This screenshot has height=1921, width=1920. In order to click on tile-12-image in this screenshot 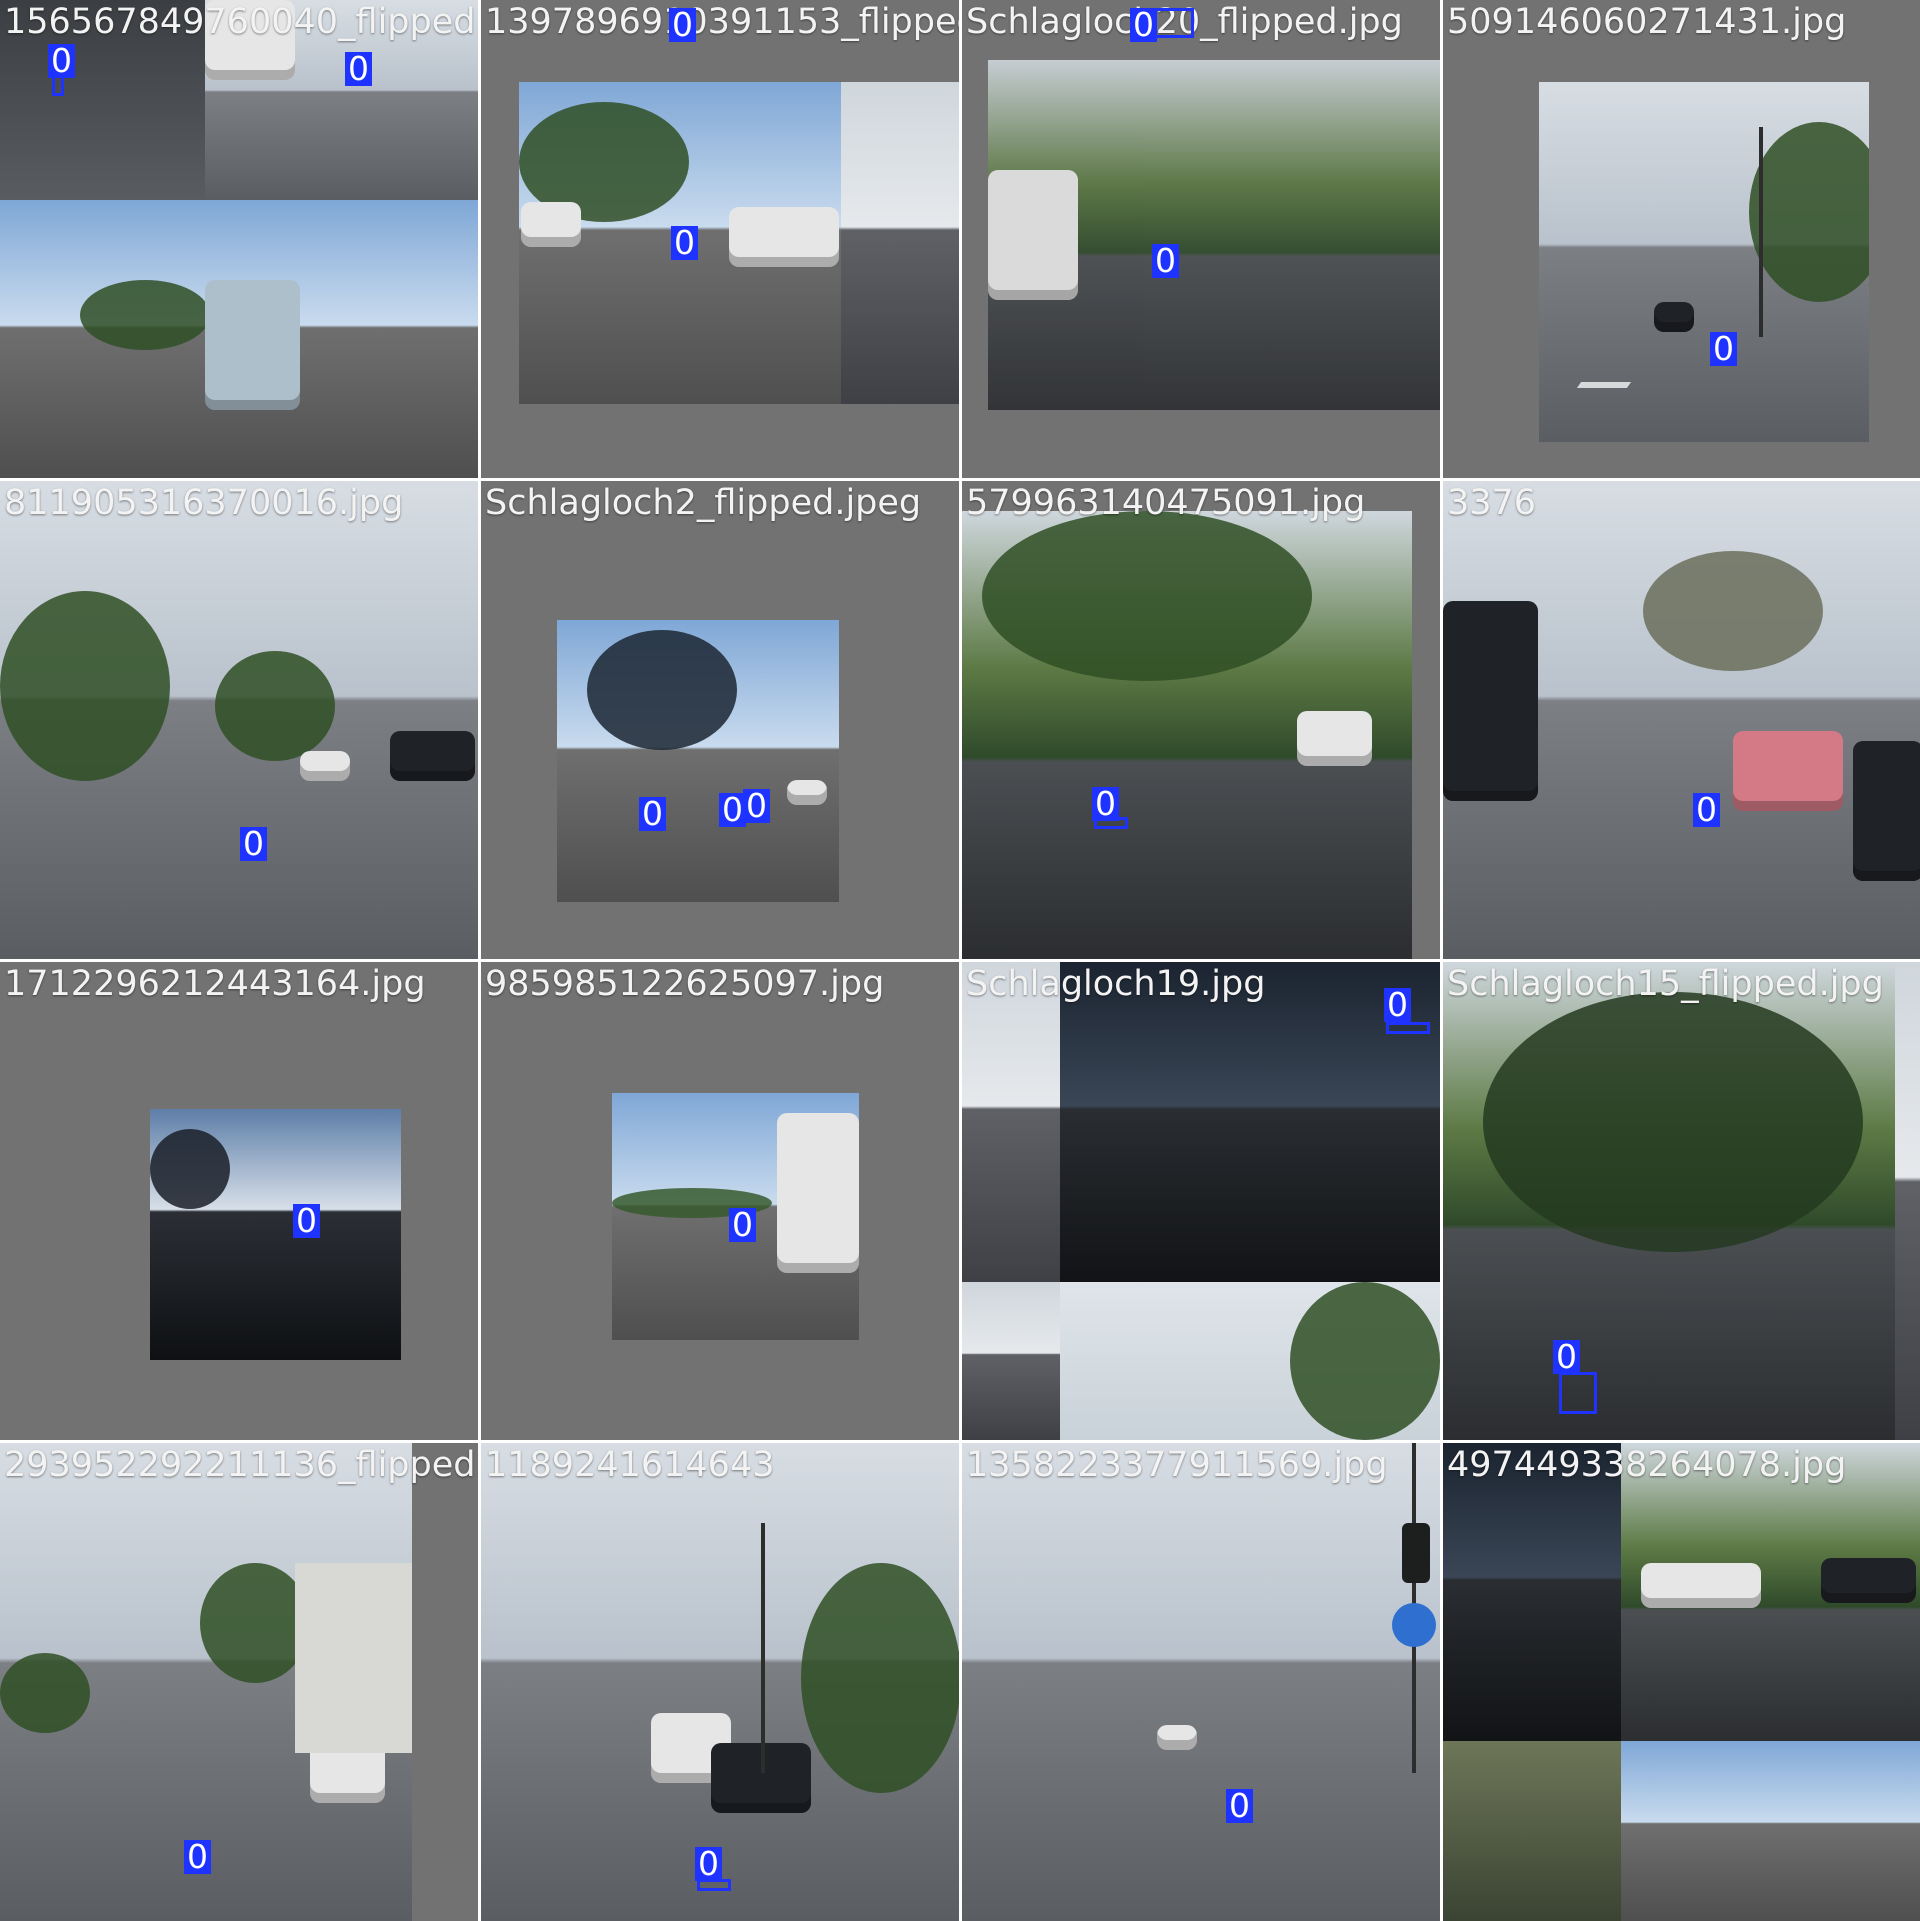, I will do `click(1669, 1201)`.